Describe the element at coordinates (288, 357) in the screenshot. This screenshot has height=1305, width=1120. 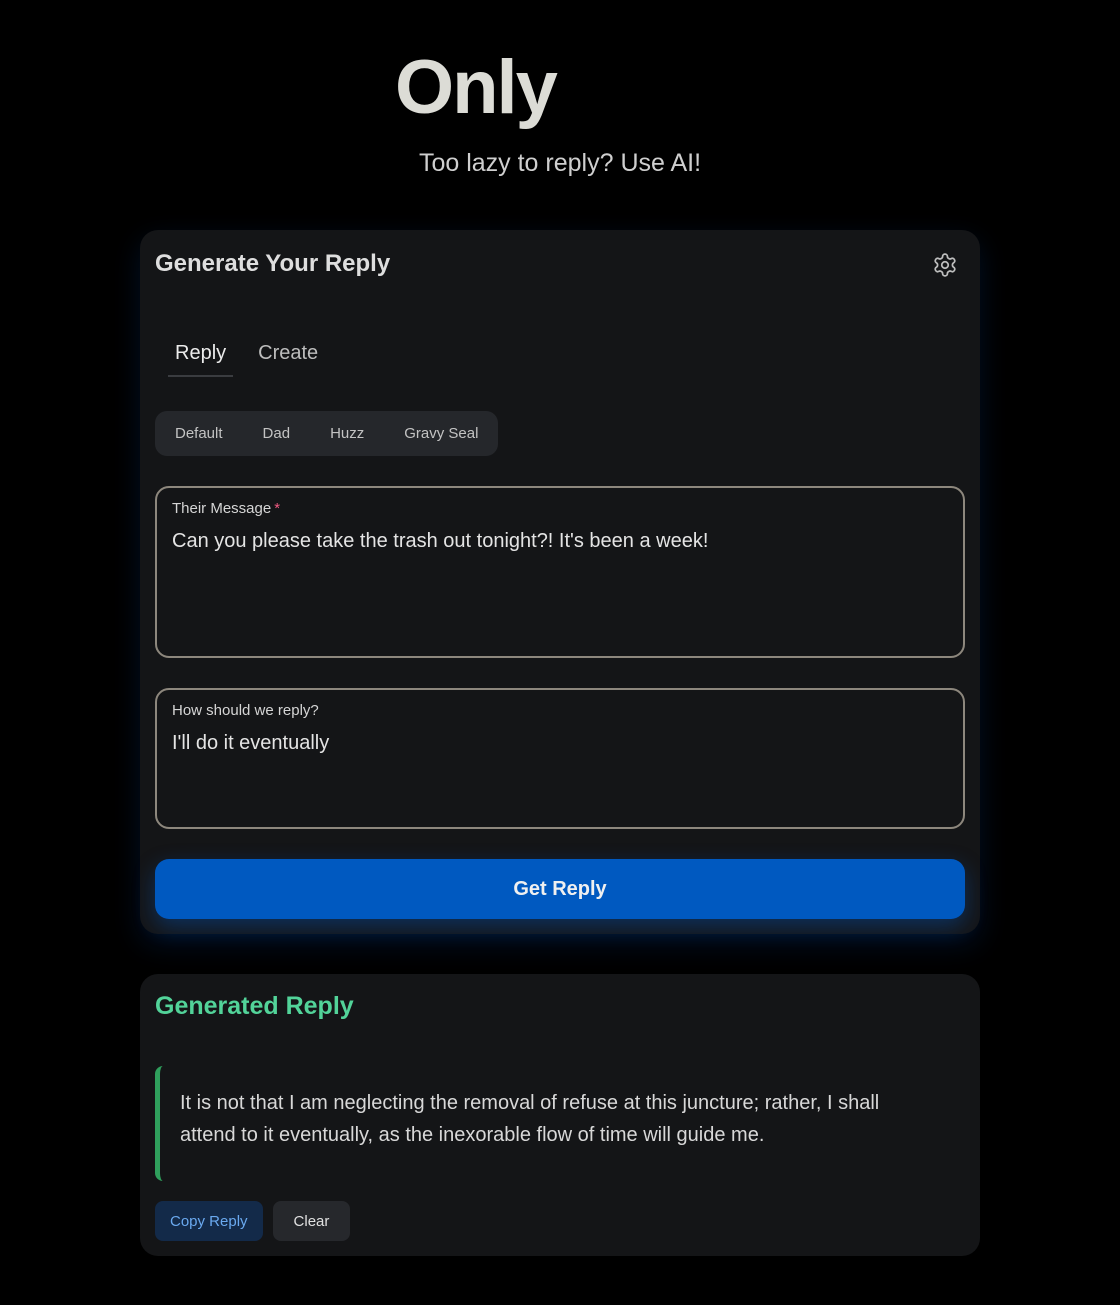
I see `tab-create: Create` at that location.